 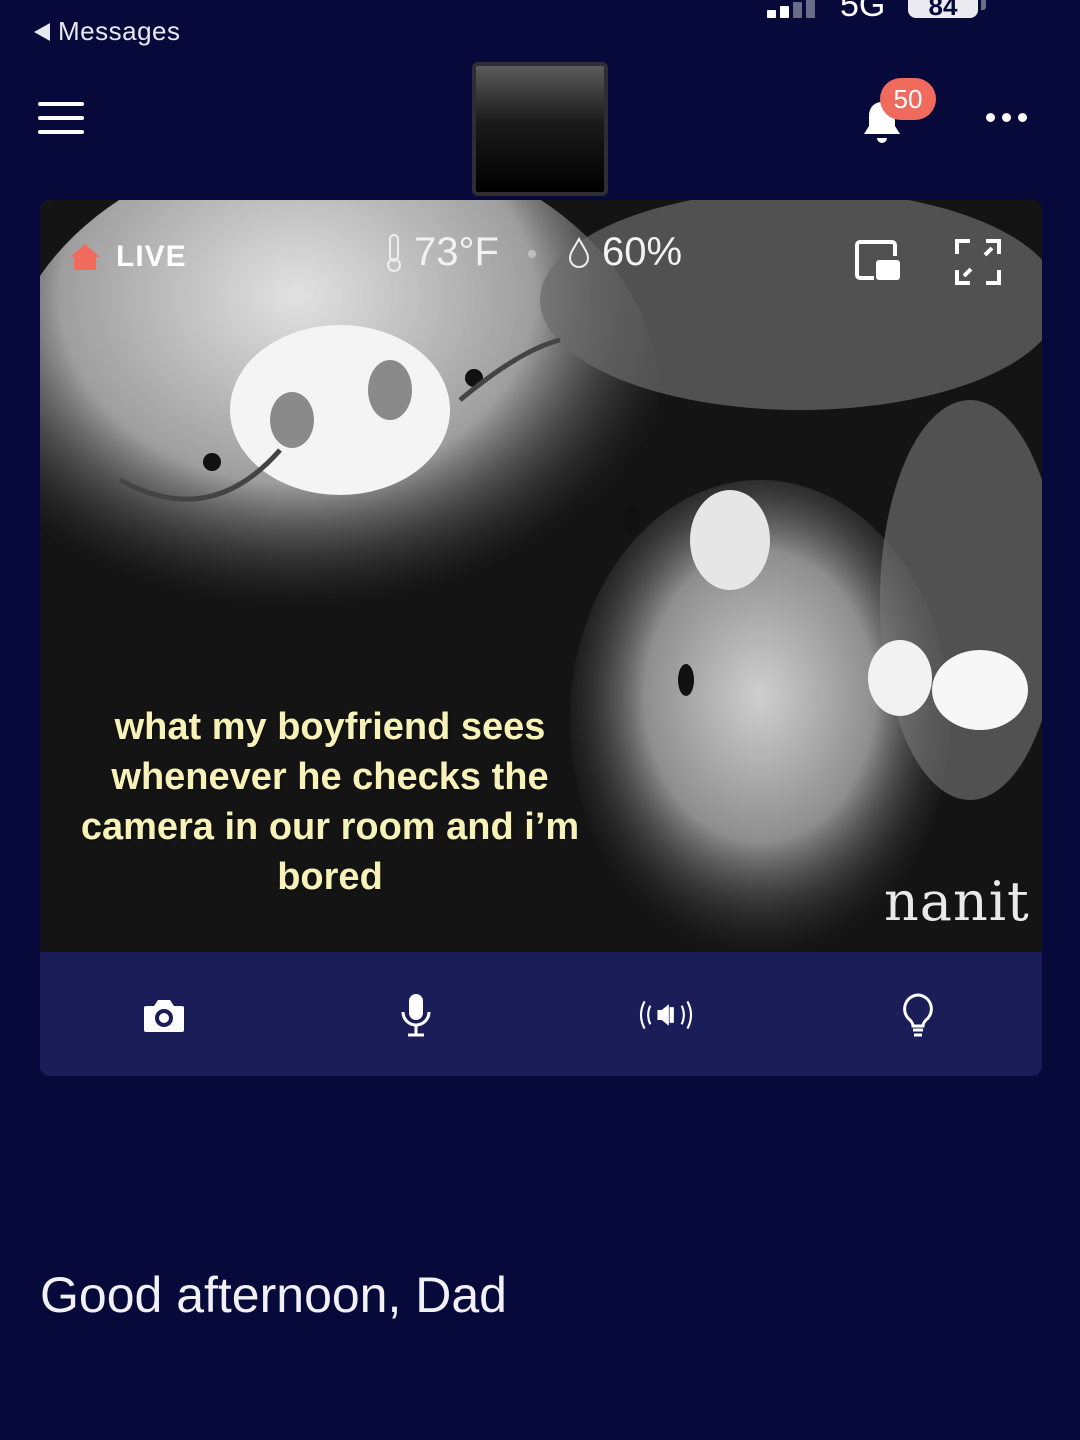 I want to click on more-options-icon, so click(x=1006, y=117).